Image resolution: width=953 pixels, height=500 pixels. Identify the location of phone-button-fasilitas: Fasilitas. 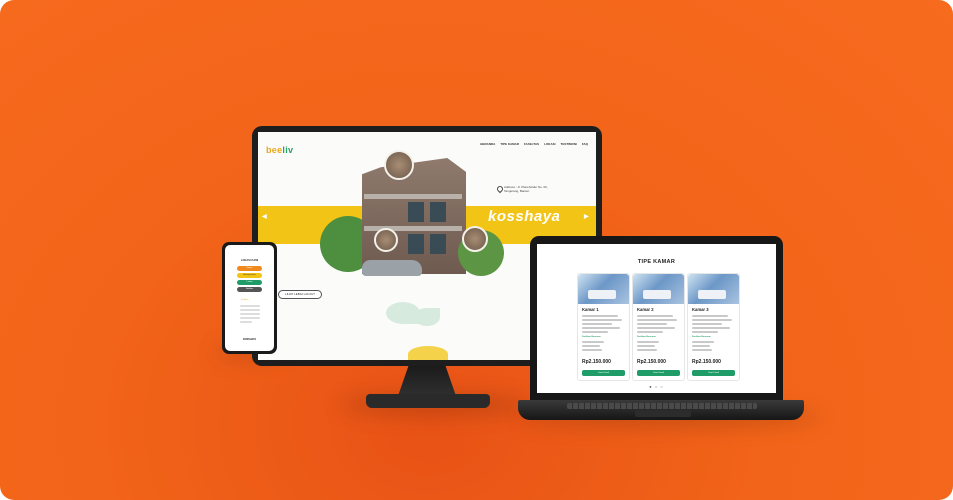
(249, 289).